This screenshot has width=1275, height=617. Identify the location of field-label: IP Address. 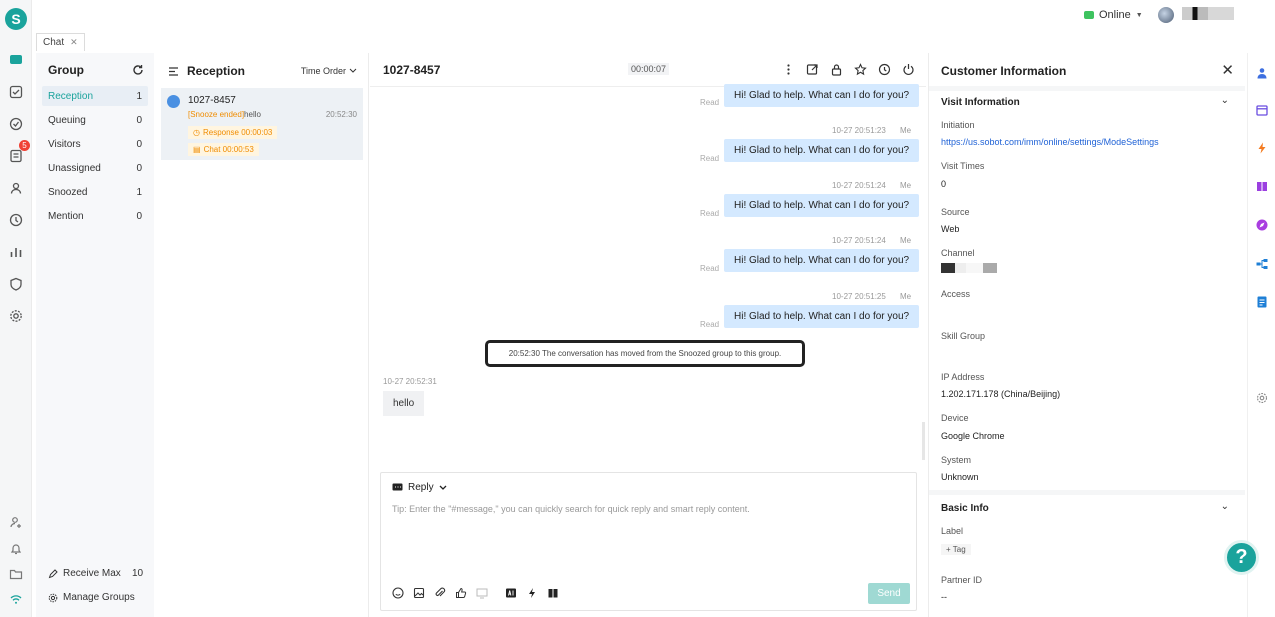
(963, 377).